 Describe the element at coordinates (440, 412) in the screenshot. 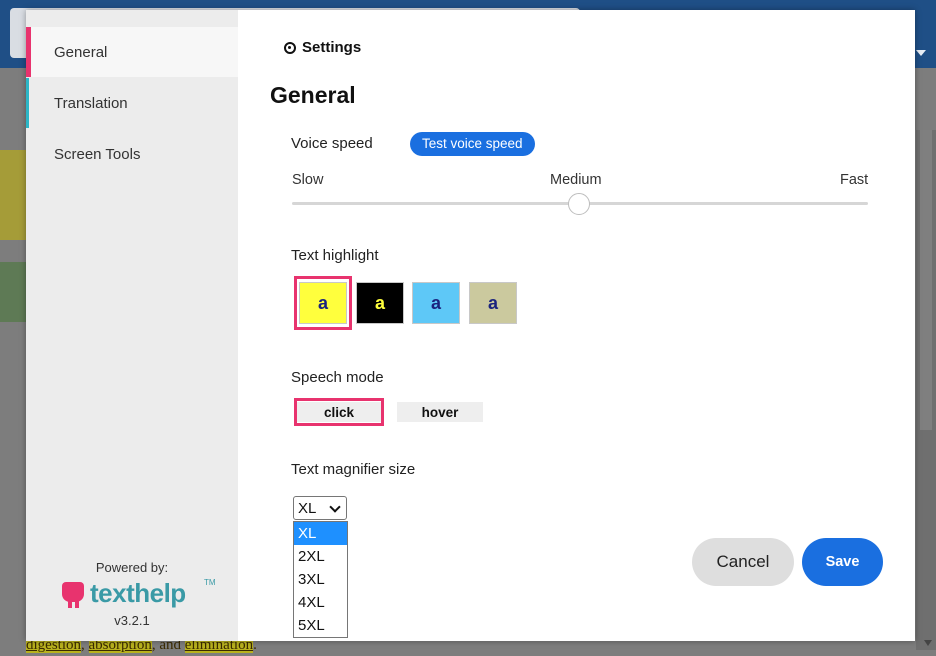

I see `speech-mode-hover-button: hover` at that location.